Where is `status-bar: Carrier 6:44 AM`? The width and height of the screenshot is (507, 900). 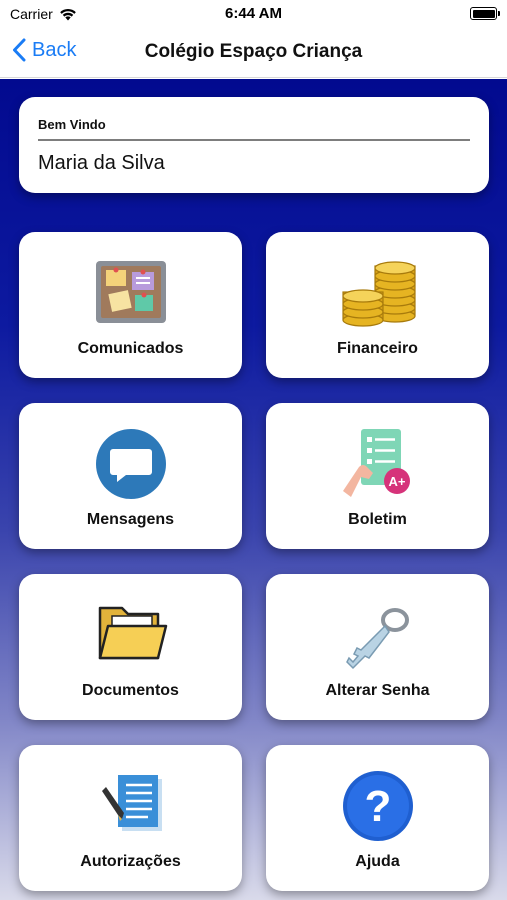 status-bar: Carrier 6:44 AM is located at coordinates (253, 14).